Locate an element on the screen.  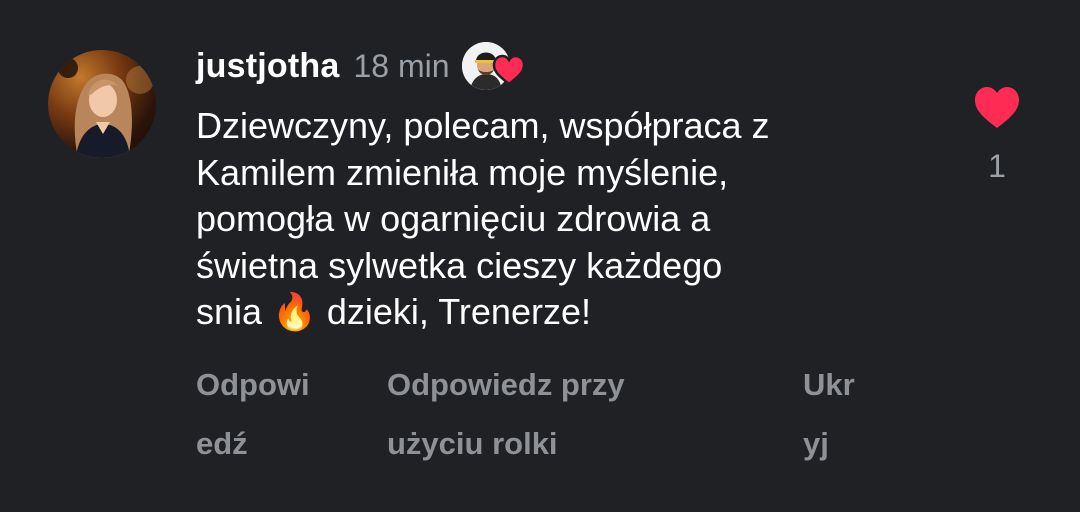
reply-with-reel-button: Odpowiedz przy użyciu rolki is located at coordinates (537, 414).